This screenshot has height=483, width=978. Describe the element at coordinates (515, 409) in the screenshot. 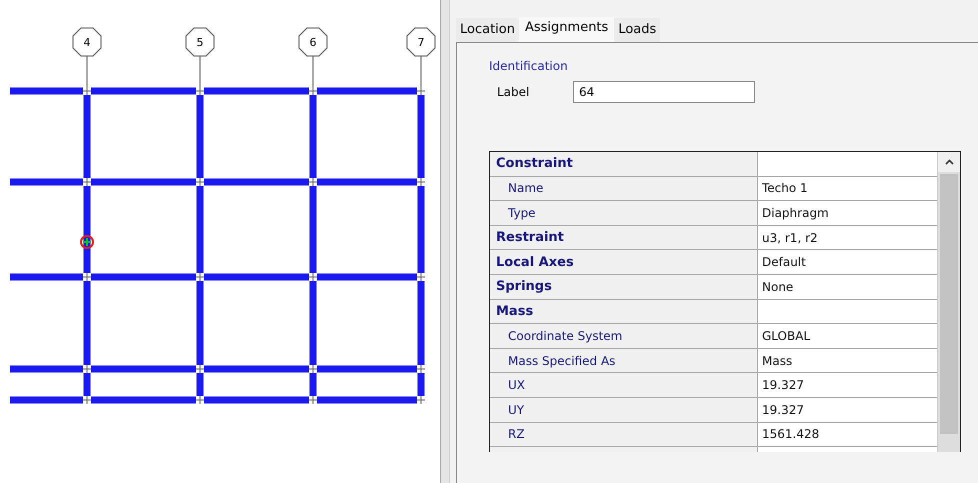

I see `property-name: UY` at that location.